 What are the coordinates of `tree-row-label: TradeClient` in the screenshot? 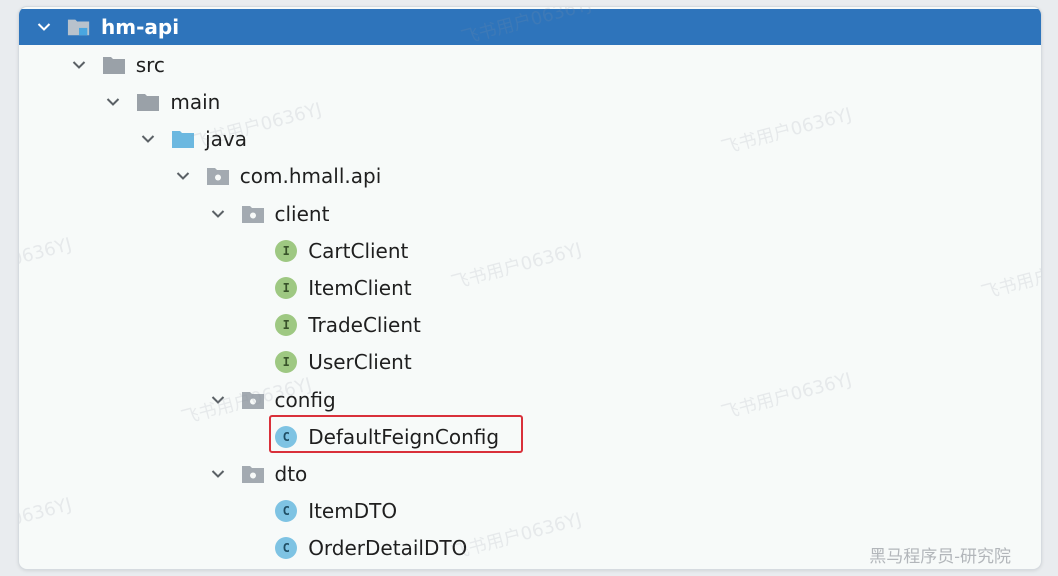 It's located at (364, 325).